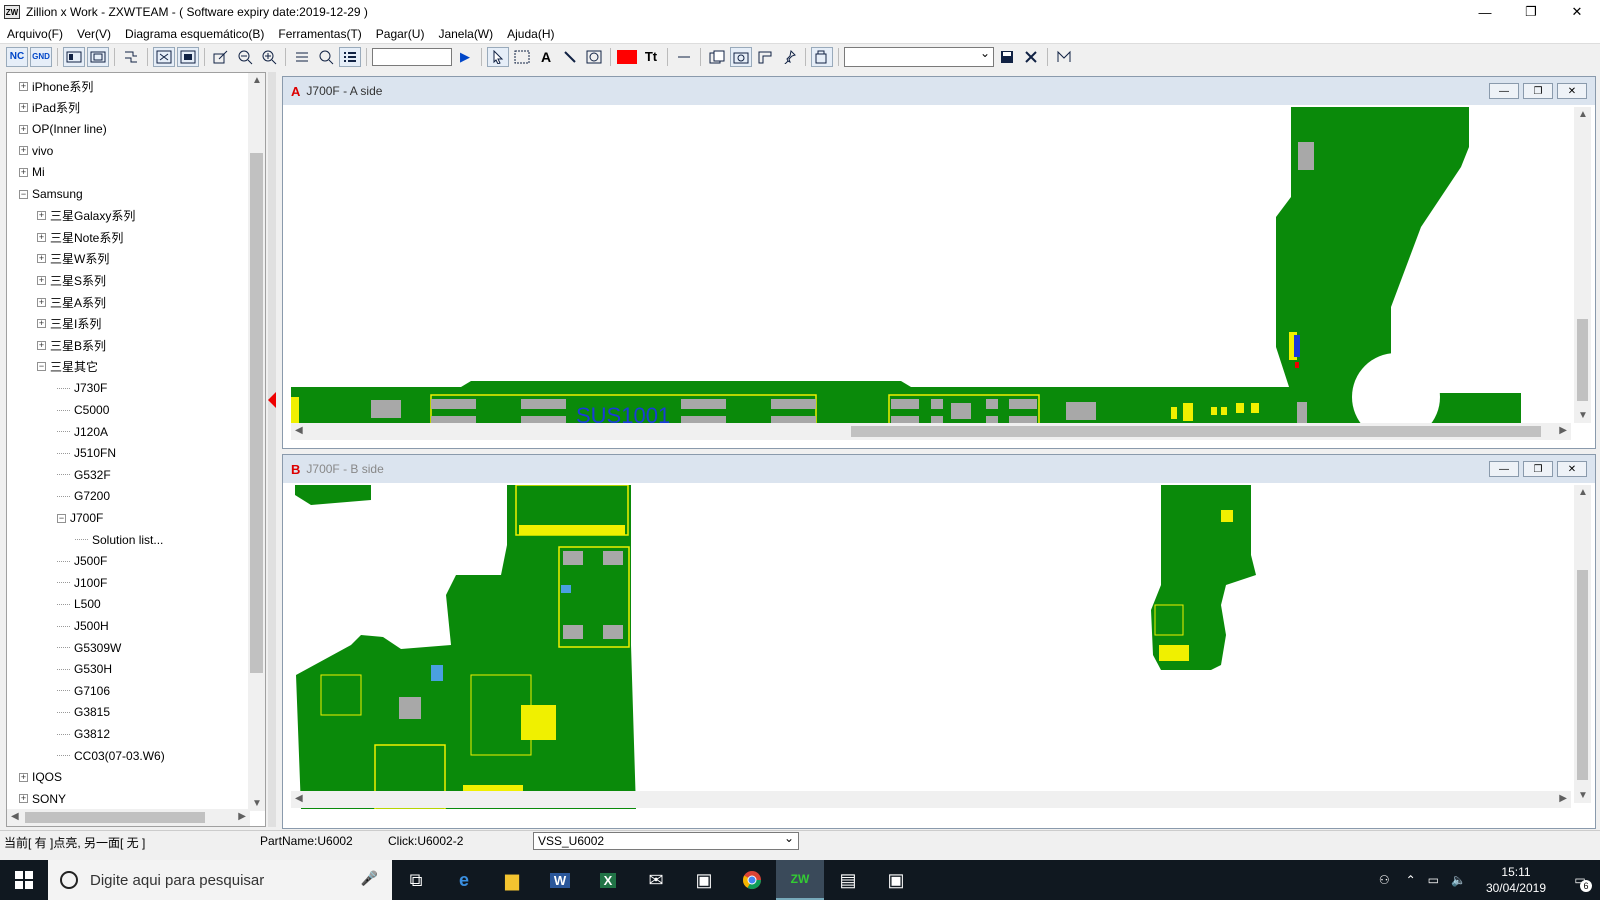 This screenshot has width=1600, height=900. What do you see at coordinates (1582, 265) in the screenshot?
I see `a-vertical-scrollbar: ▲ ▼` at bounding box center [1582, 265].